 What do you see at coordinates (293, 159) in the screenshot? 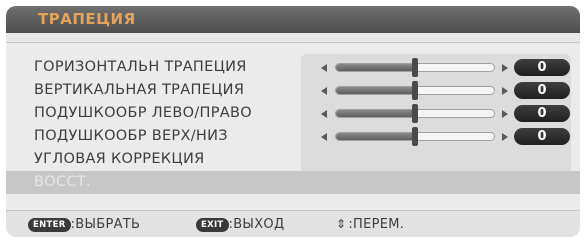
I see `menu-item-cornerstone: УГЛОВАЯ КОРРЕКЦИЯ` at bounding box center [293, 159].